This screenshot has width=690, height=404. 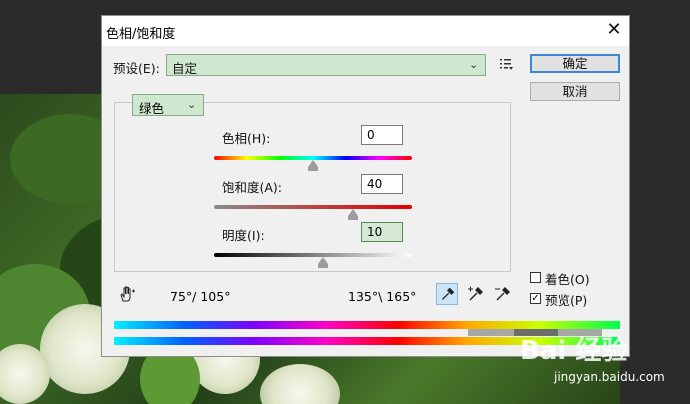 I want to click on colorize-label: 着色(O), so click(x=567, y=278).